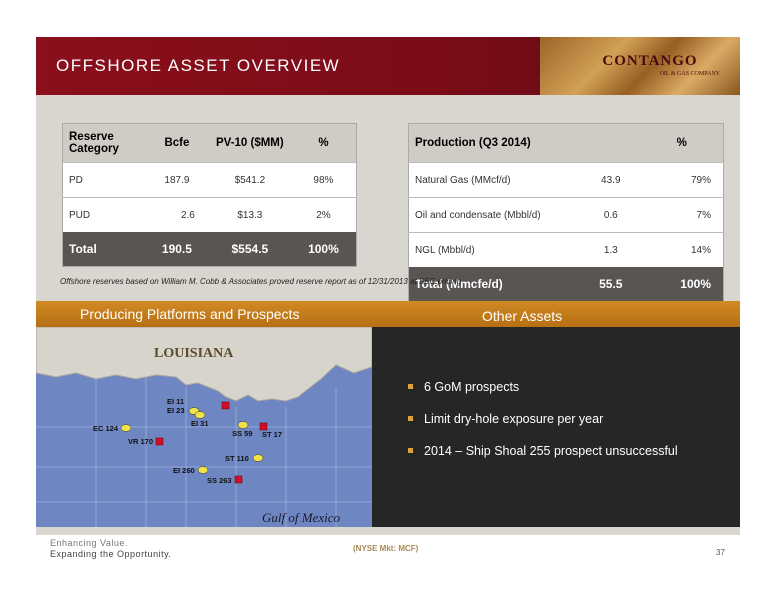 Image resolution: width=776 pixels, height=600 pixels. What do you see at coordinates (242, 433) in the screenshot?
I see `marker-label: SS 59` at bounding box center [242, 433].